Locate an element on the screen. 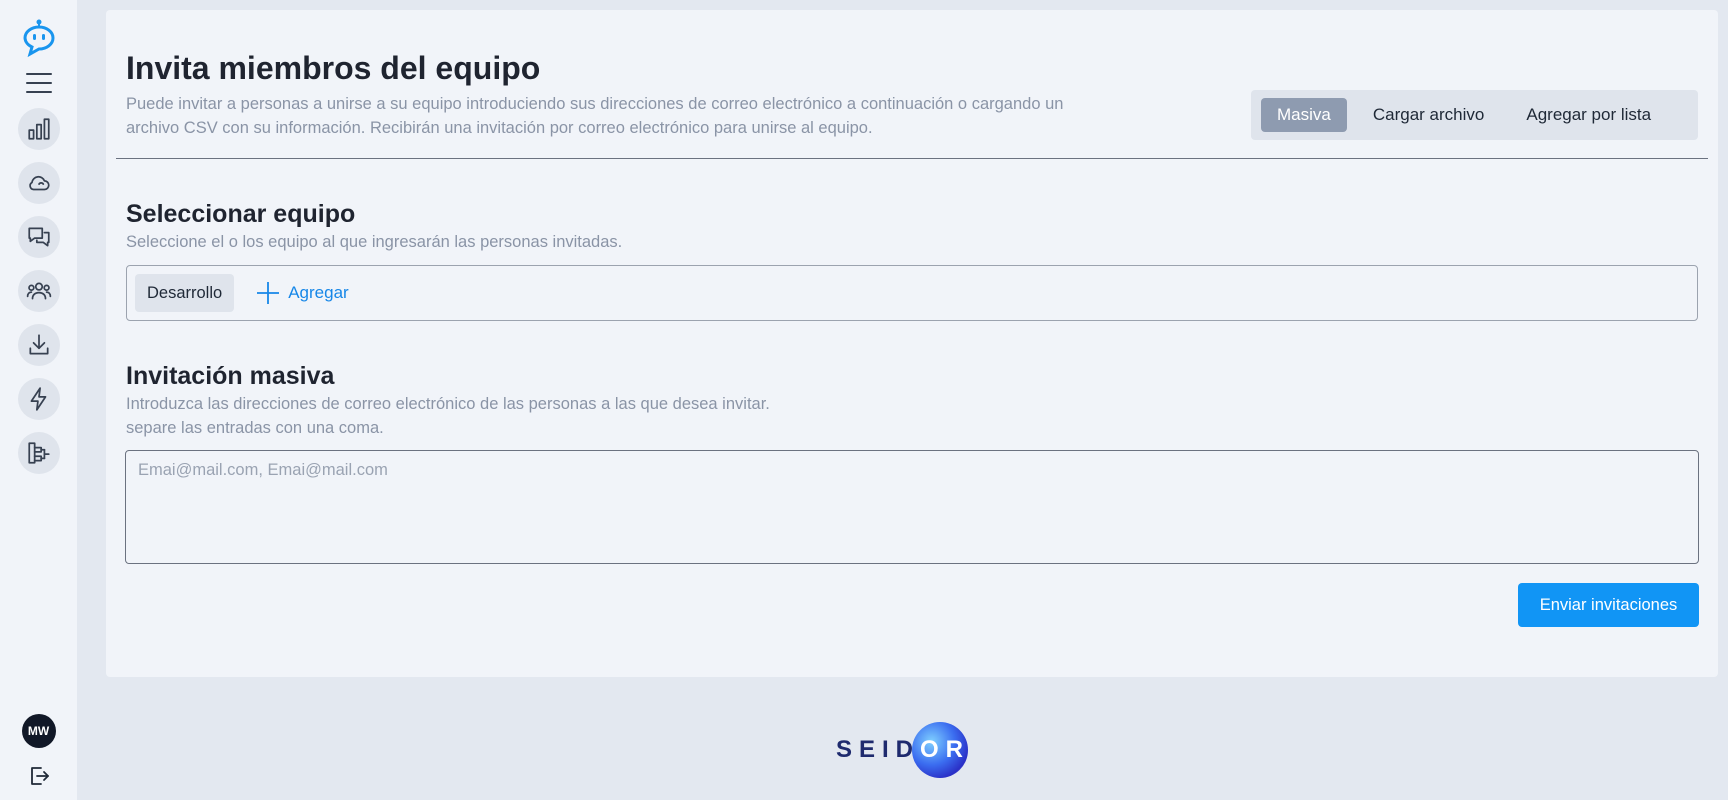  page-title: Invita miembros del equipo is located at coordinates (333, 68).